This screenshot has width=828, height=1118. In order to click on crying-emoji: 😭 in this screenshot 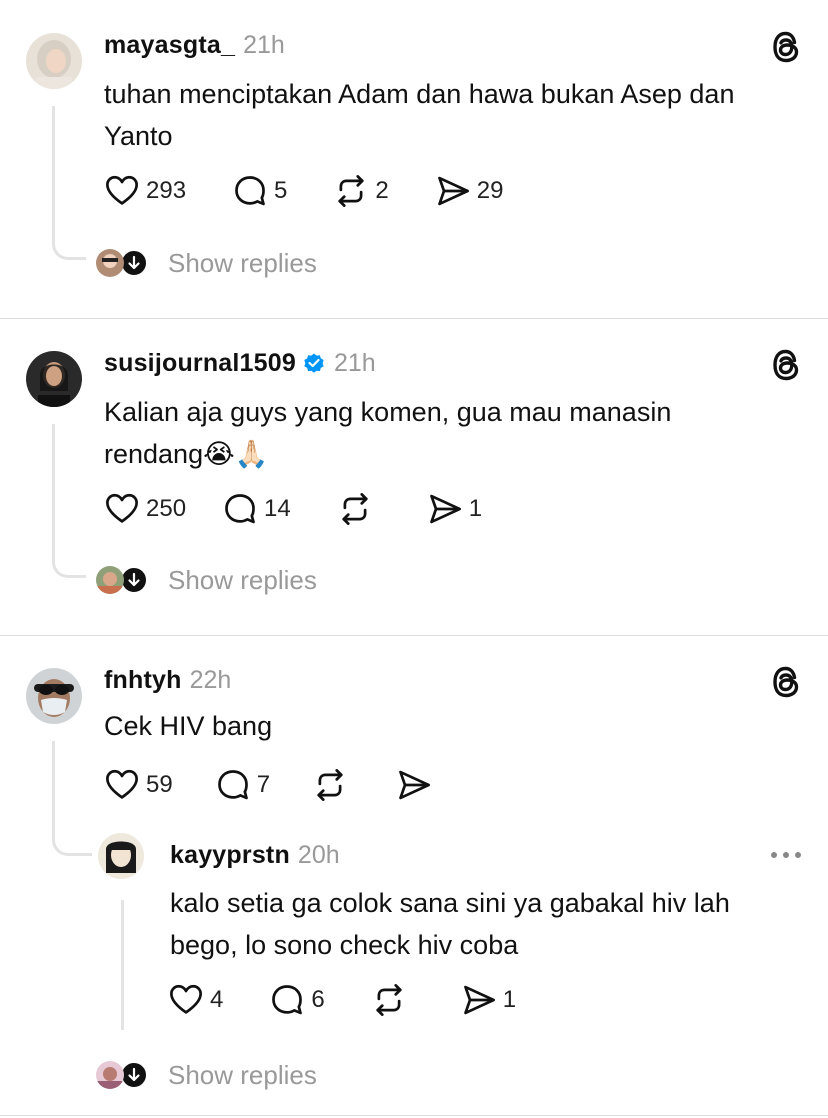, I will do `click(219, 454)`.